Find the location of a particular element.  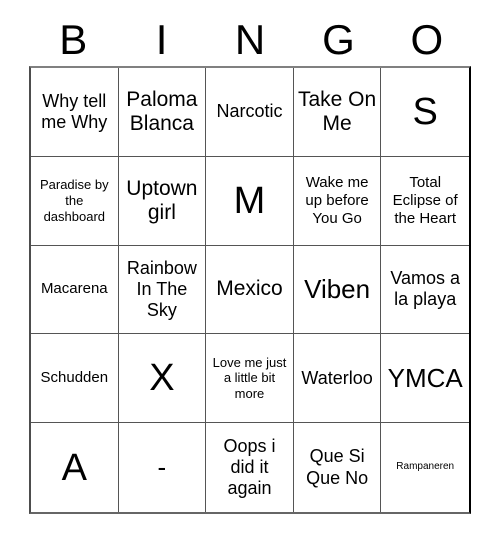

bingo-cell-label: Take On Me is located at coordinates (337, 111).